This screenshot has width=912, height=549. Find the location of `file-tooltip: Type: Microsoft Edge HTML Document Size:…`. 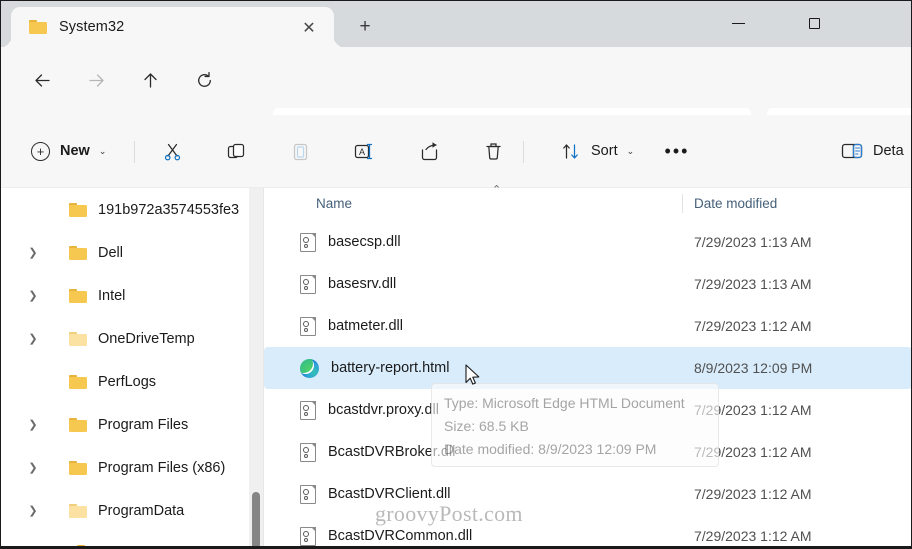

file-tooltip: Type: Microsoft Edge HTML Document Size:… is located at coordinates (575, 425).